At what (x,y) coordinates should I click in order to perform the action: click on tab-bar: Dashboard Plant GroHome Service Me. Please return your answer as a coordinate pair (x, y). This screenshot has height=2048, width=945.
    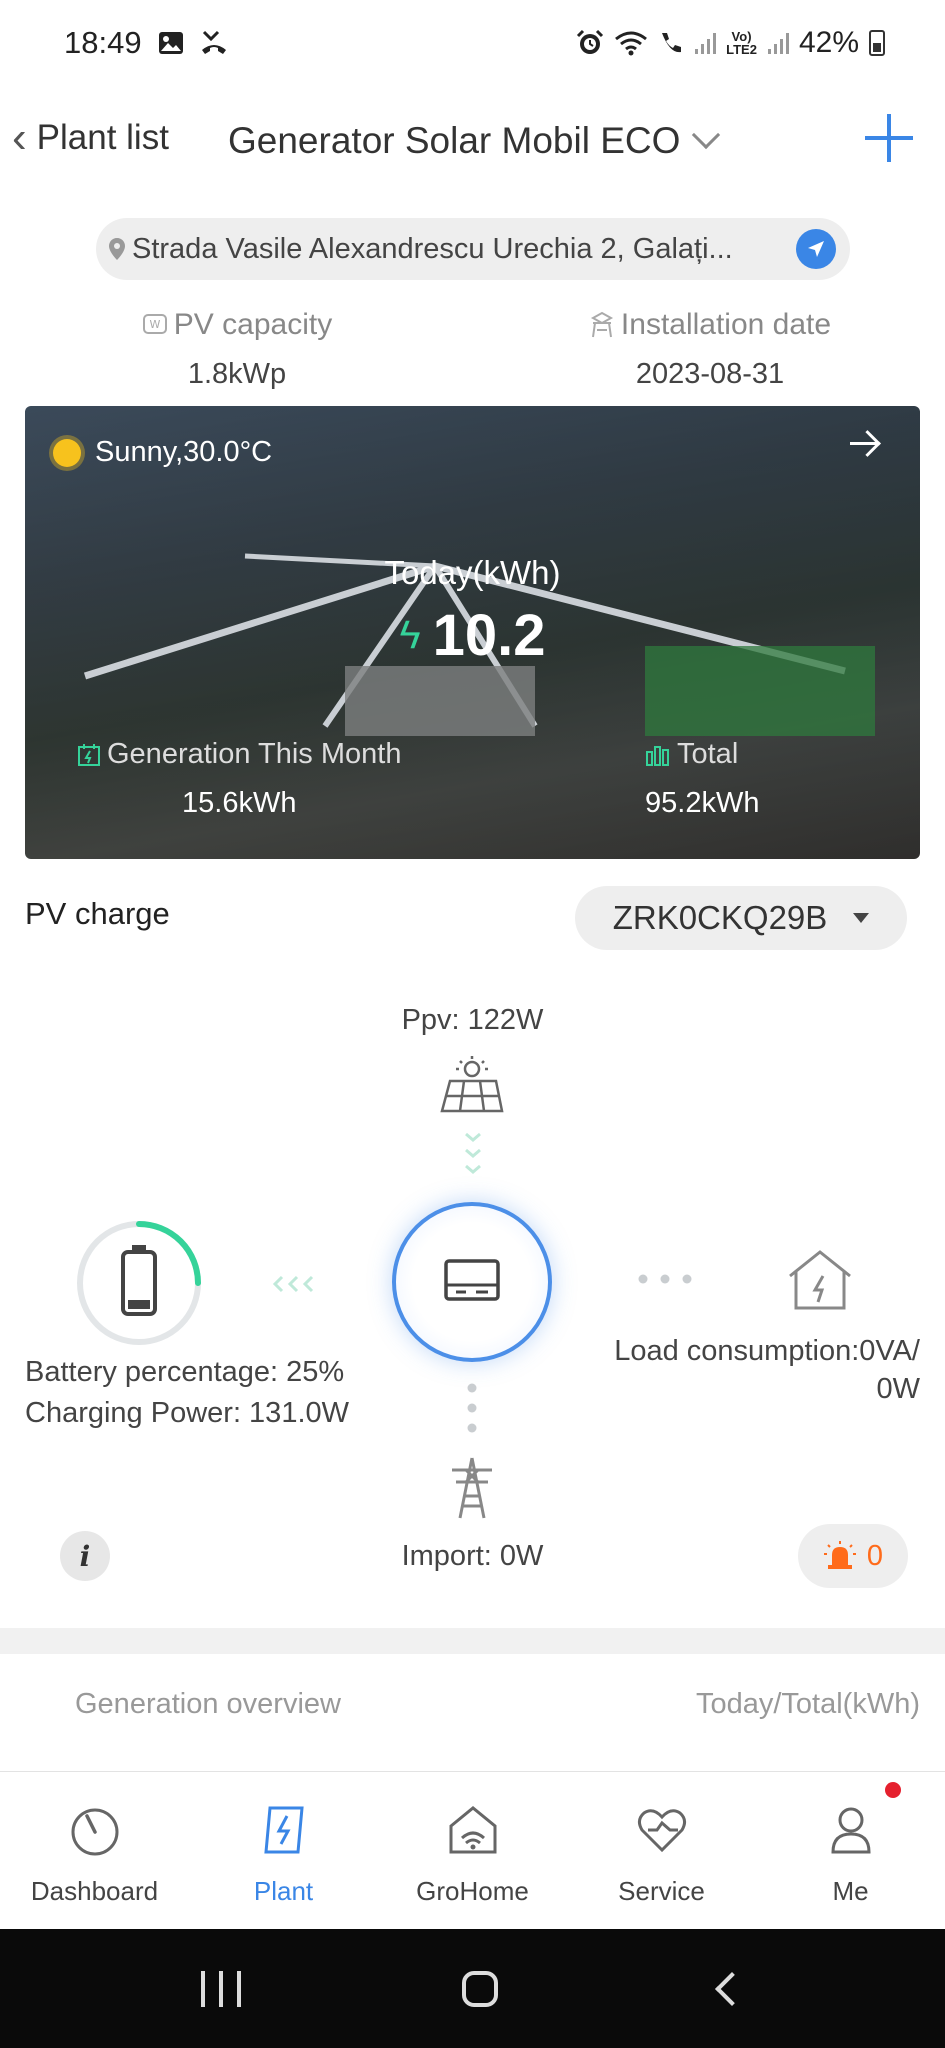
    Looking at the image, I should click on (472, 1850).